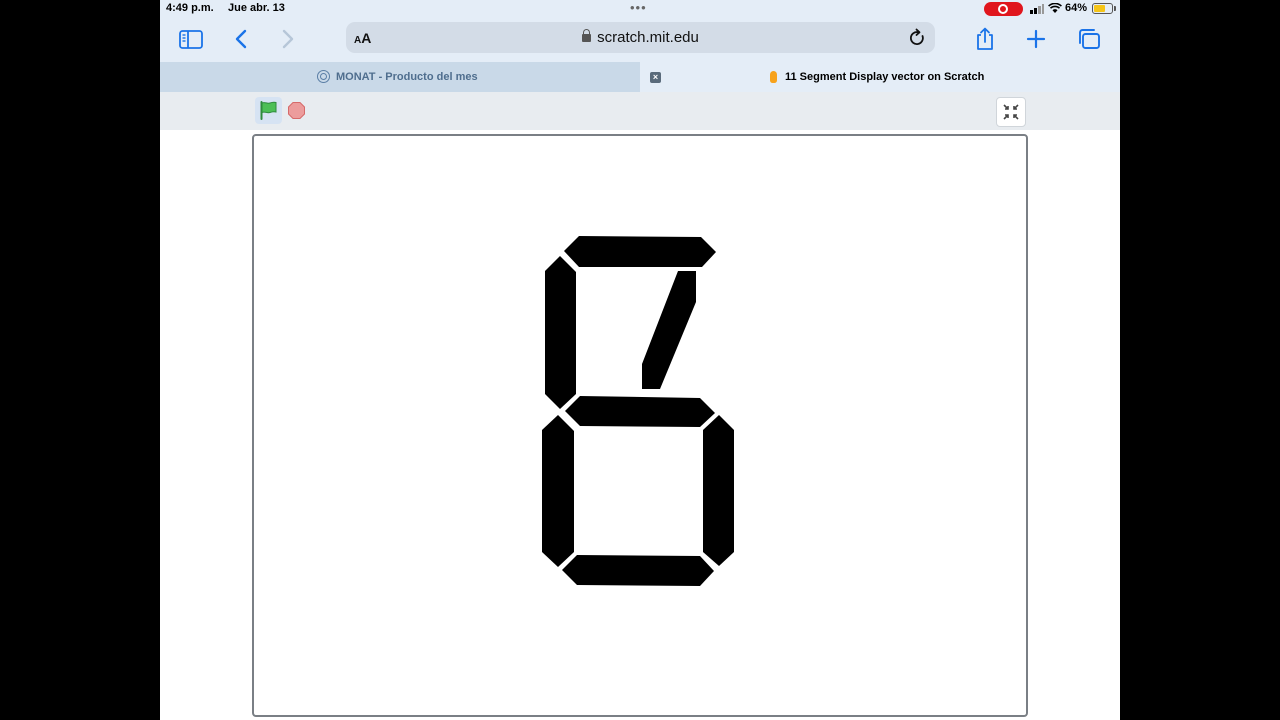  I want to click on exit-fullscreen-button, so click(1011, 112).